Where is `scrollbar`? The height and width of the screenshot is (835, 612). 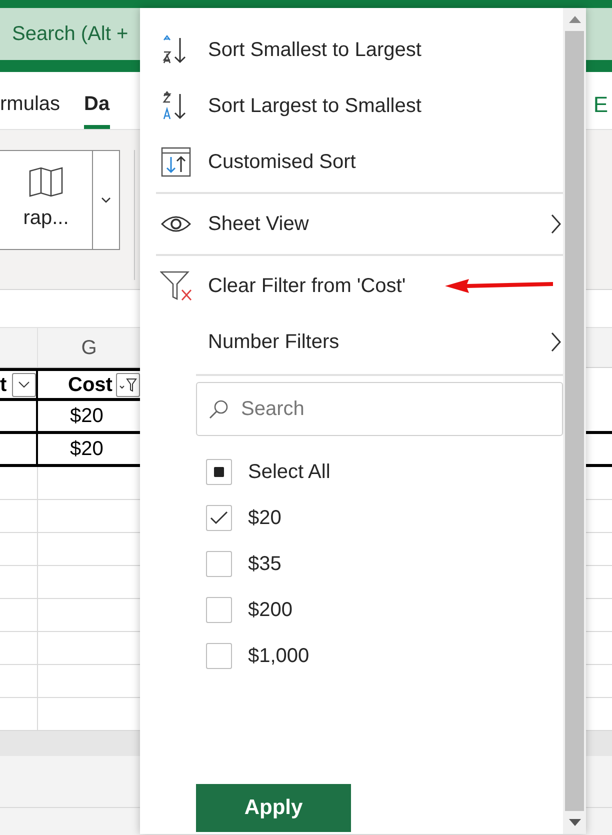 scrollbar is located at coordinates (574, 421).